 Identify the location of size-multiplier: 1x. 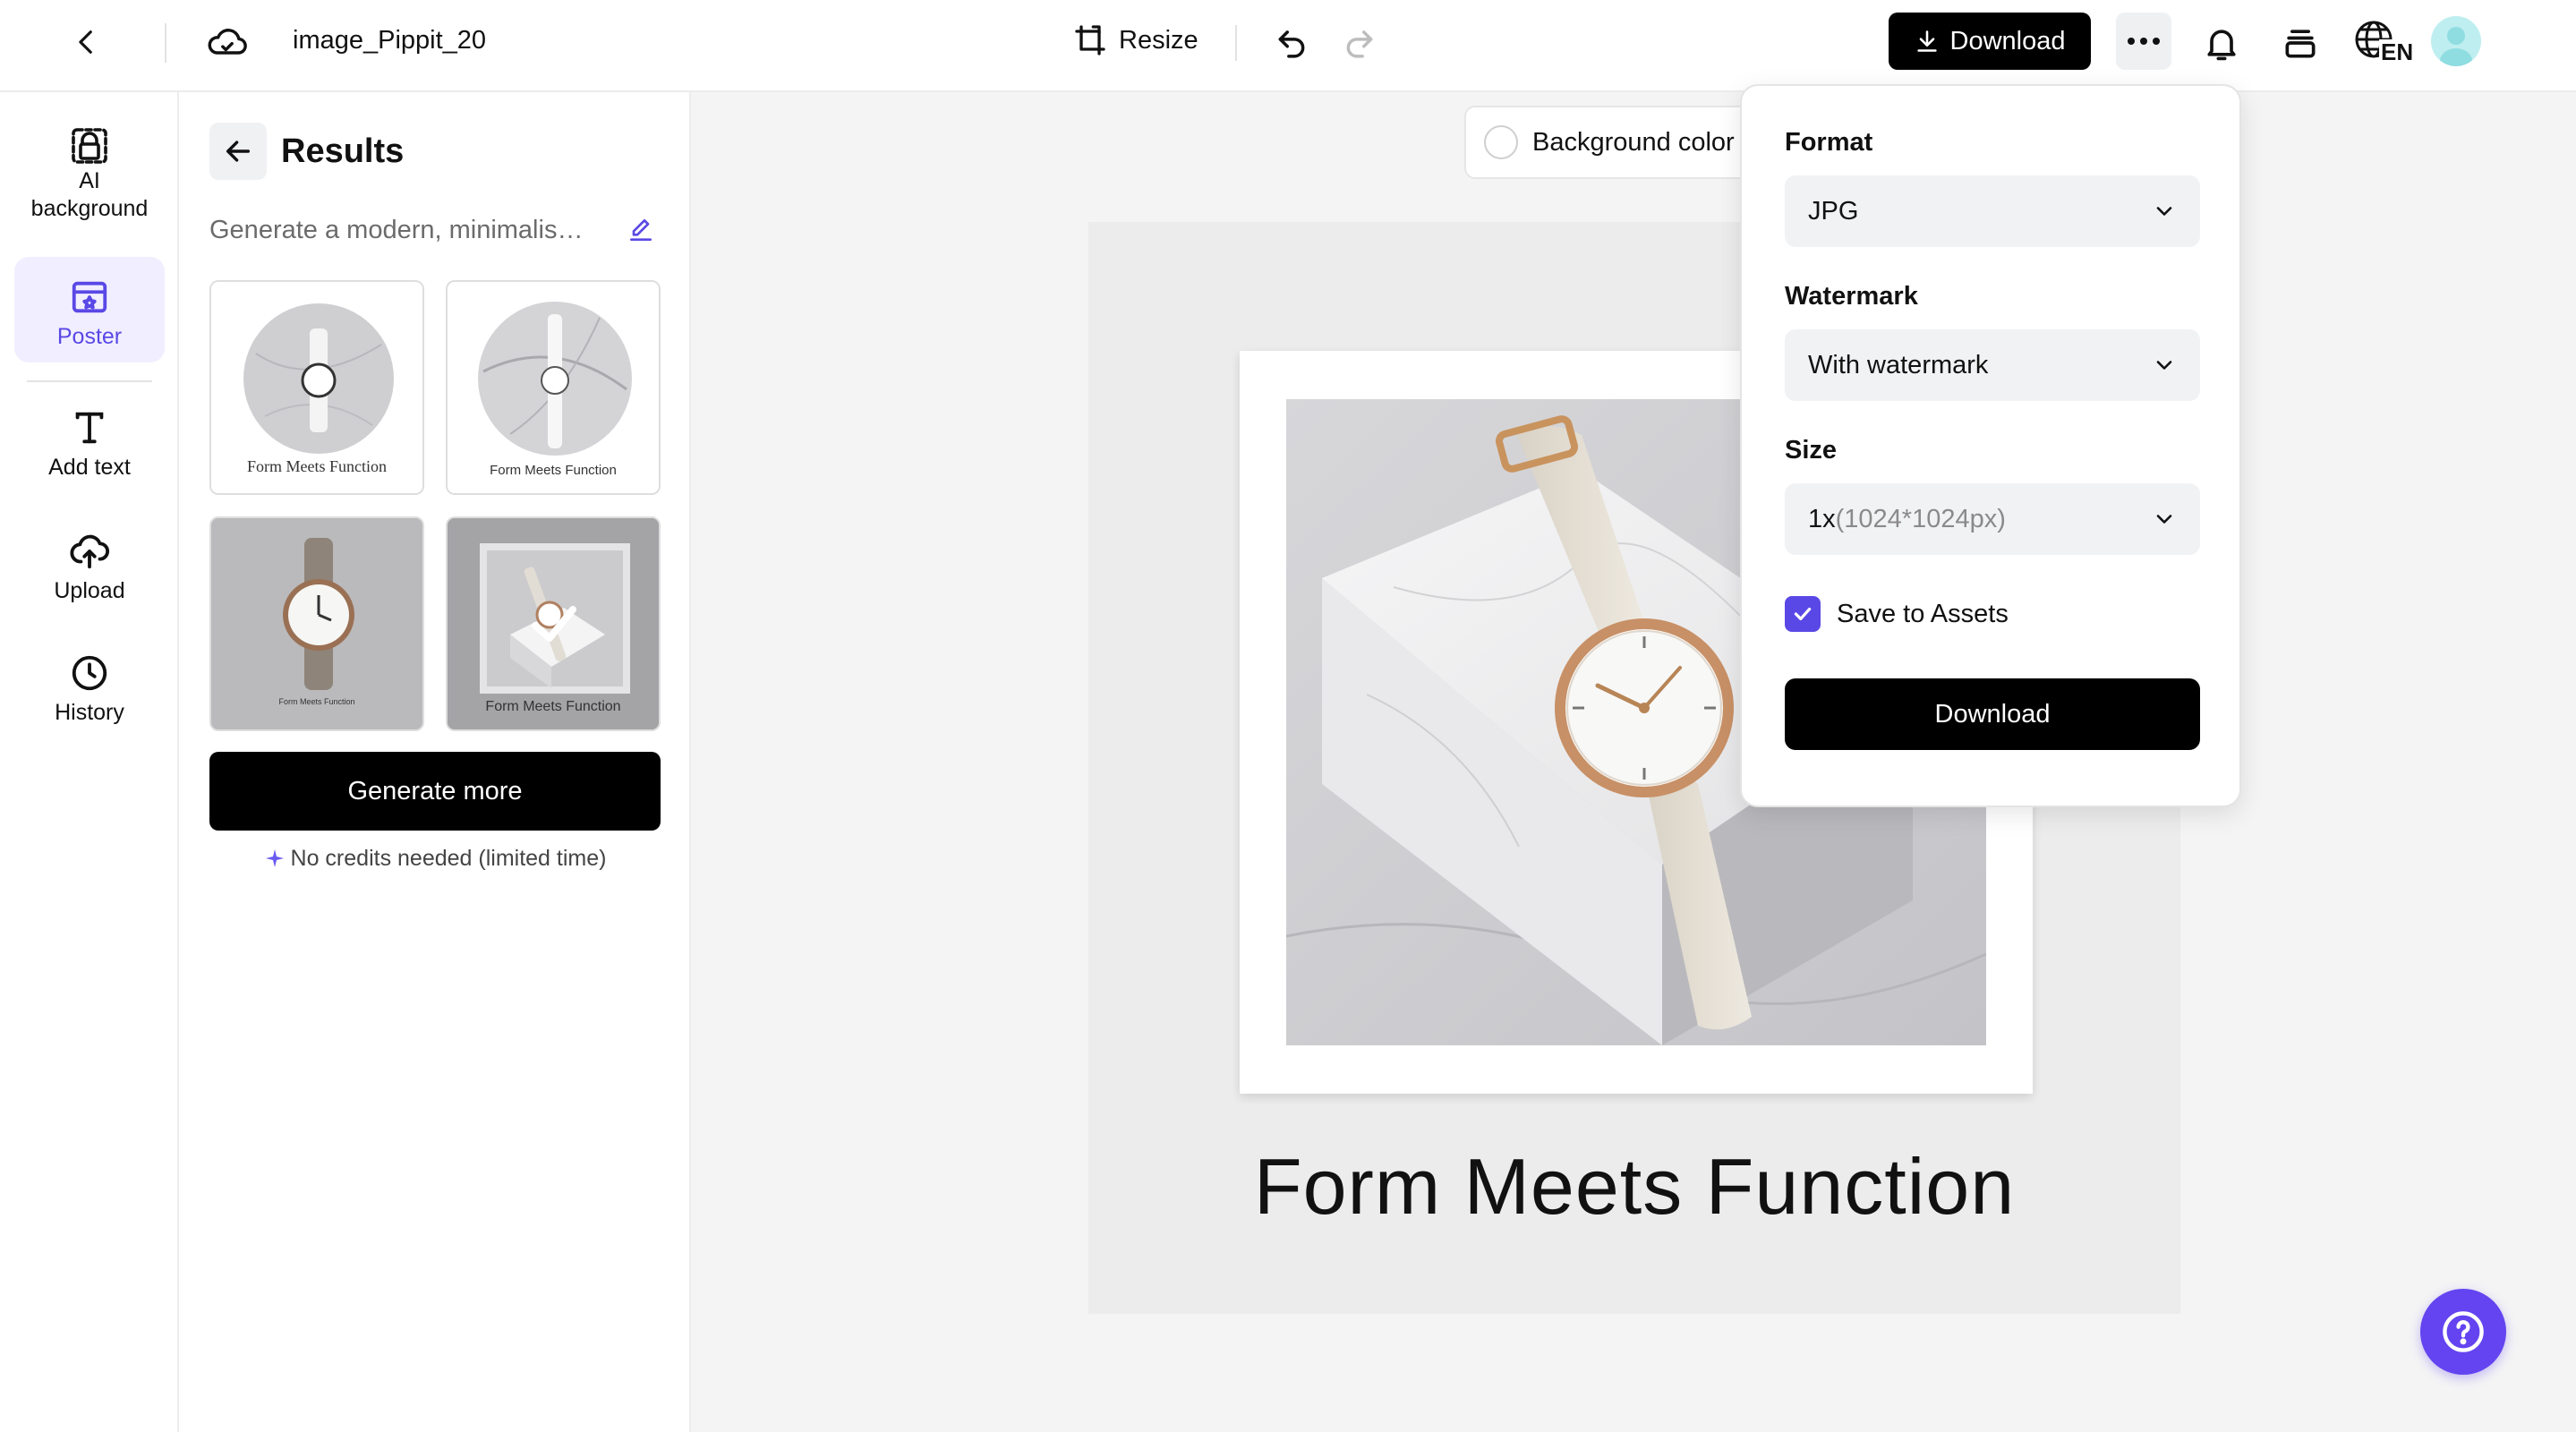
(1822, 518).